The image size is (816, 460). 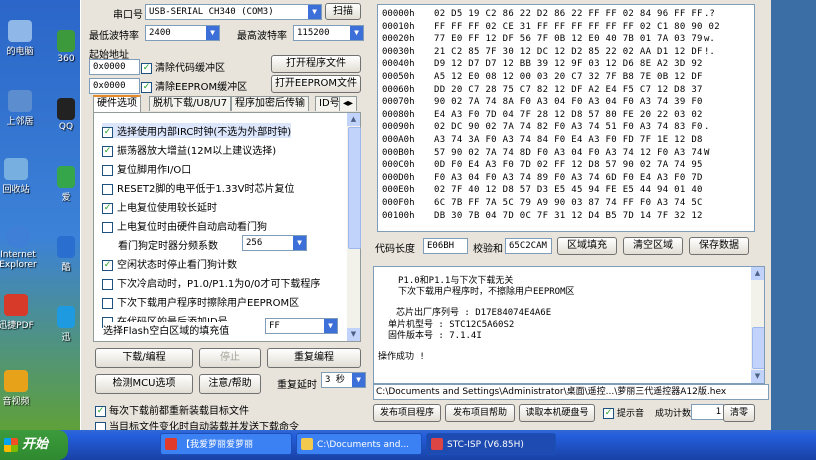 What do you see at coordinates (398, 127) in the screenshot?
I see `hex-address: 00090h` at bounding box center [398, 127].